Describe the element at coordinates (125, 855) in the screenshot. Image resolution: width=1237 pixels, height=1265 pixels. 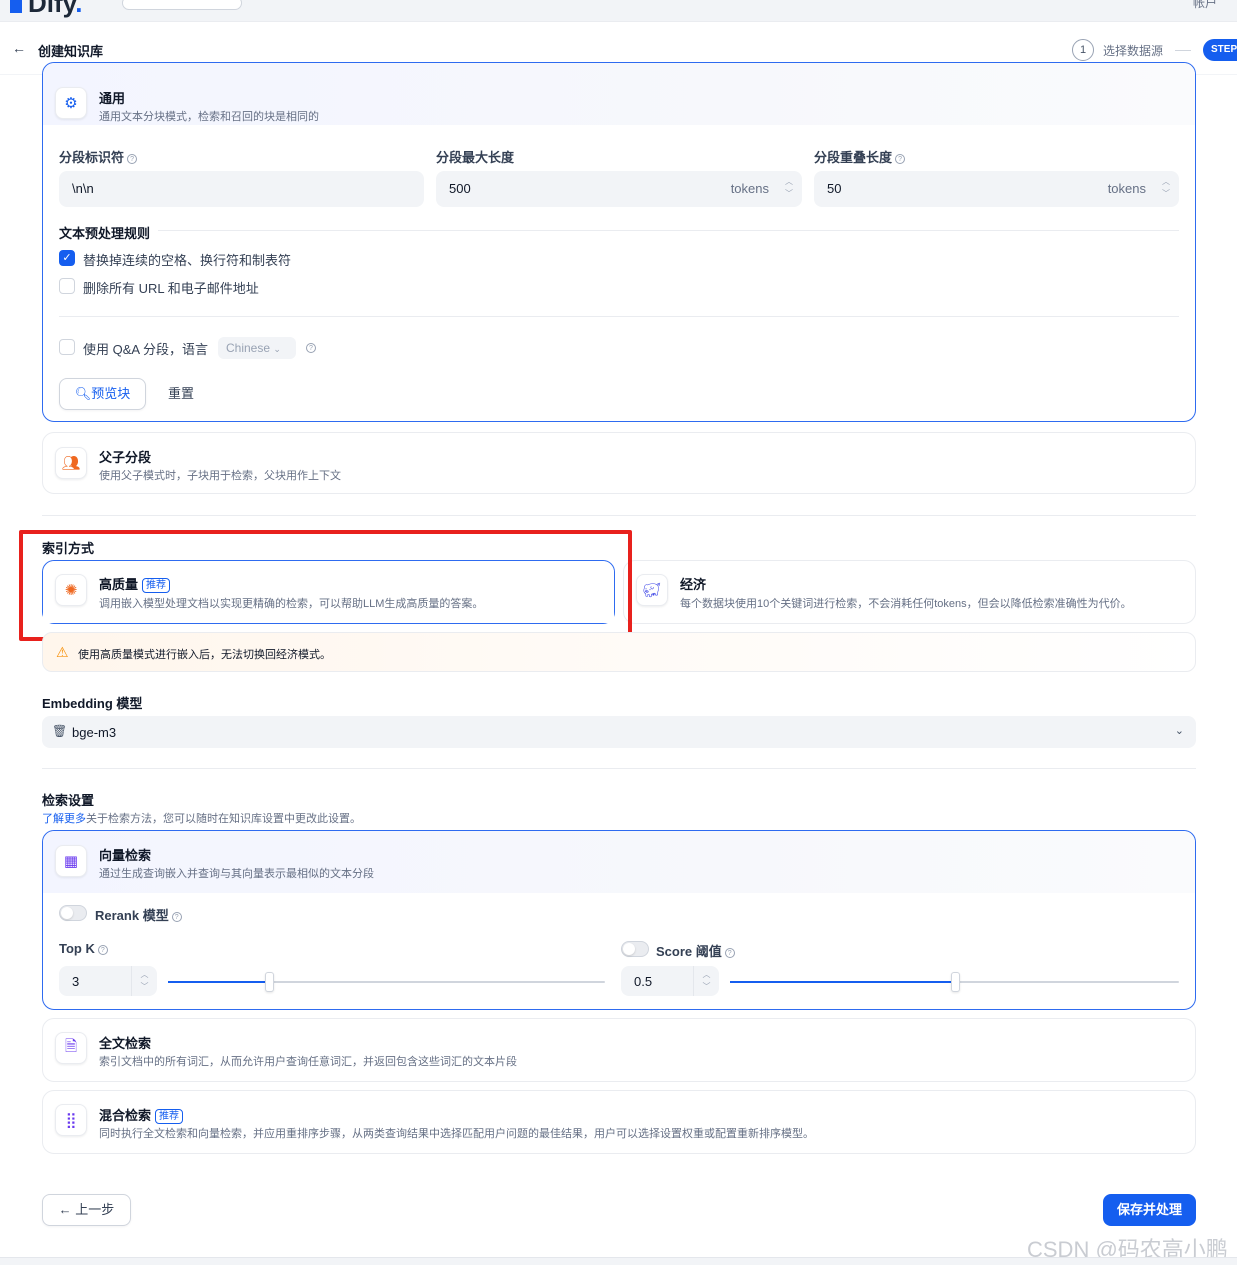
I see `vector-search-title: 向量检索` at that location.